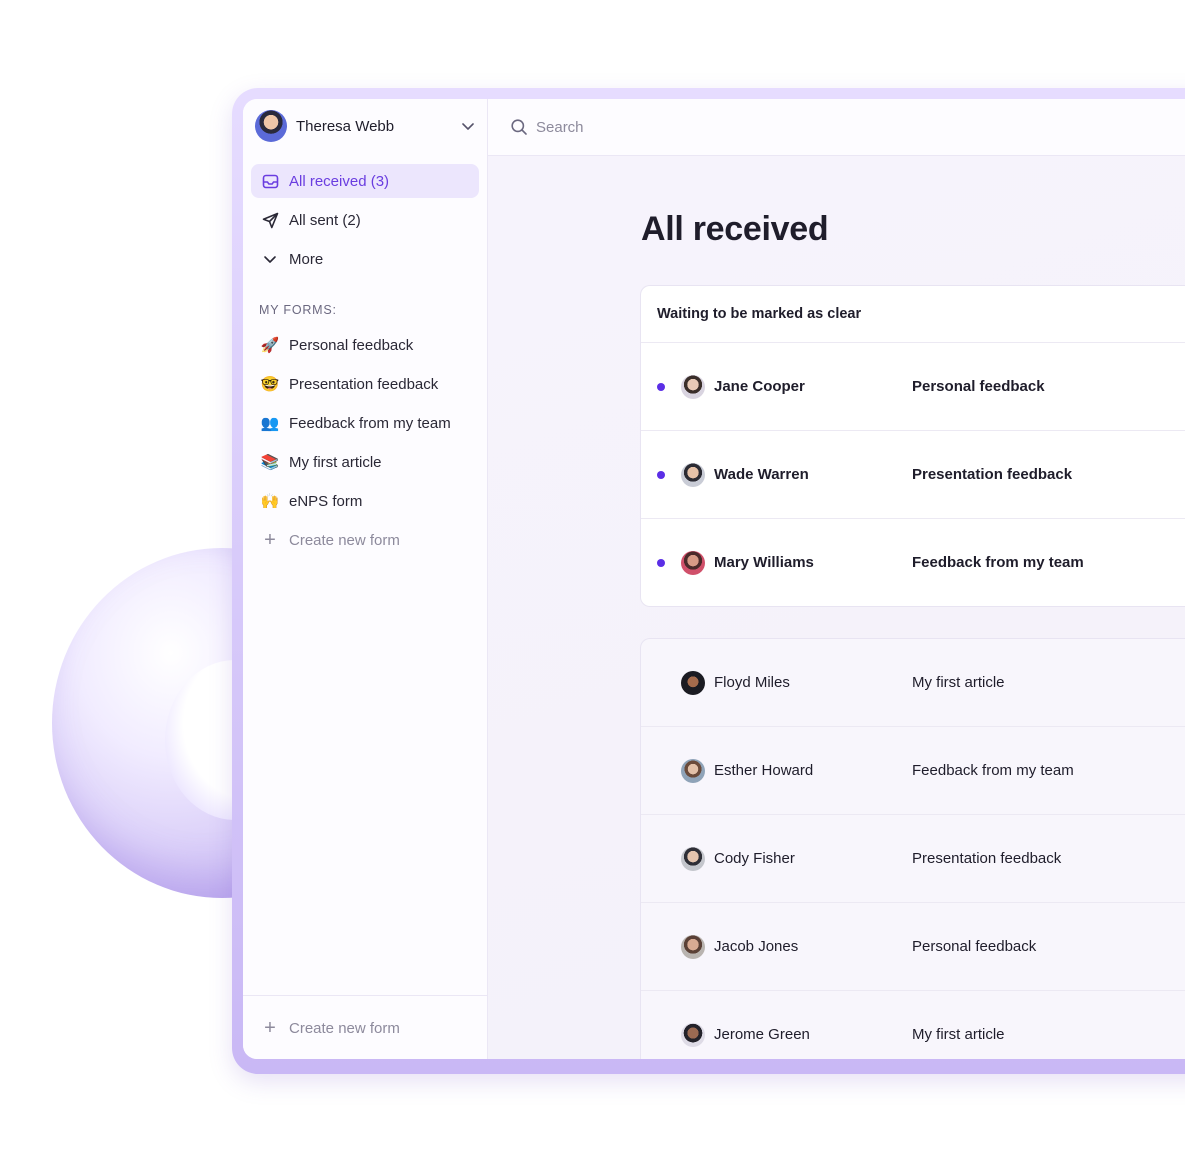 The image size is (1185, 1160). What do you see at coordinates (365, 220) in the screenshot?
I see `nav-all-sent: All sent (2)` at bounding box center [365, 220].